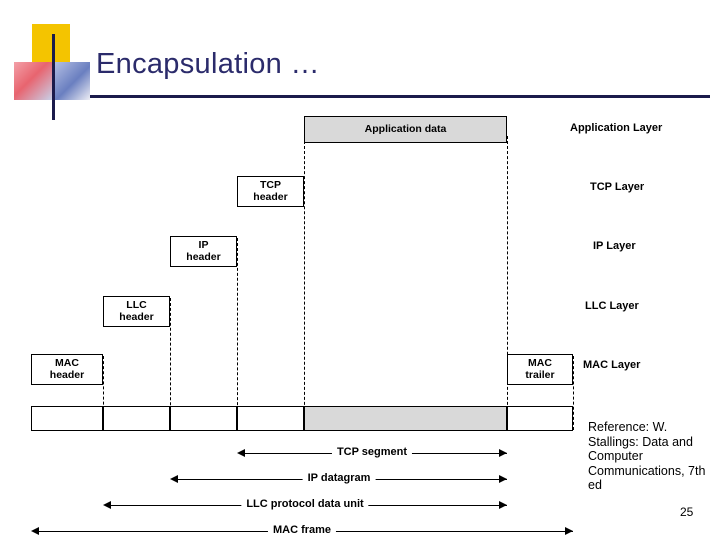  Describe the element at coordinates (136, 418) in the screenshot. I see `frame-cell-llc-header` at that location.